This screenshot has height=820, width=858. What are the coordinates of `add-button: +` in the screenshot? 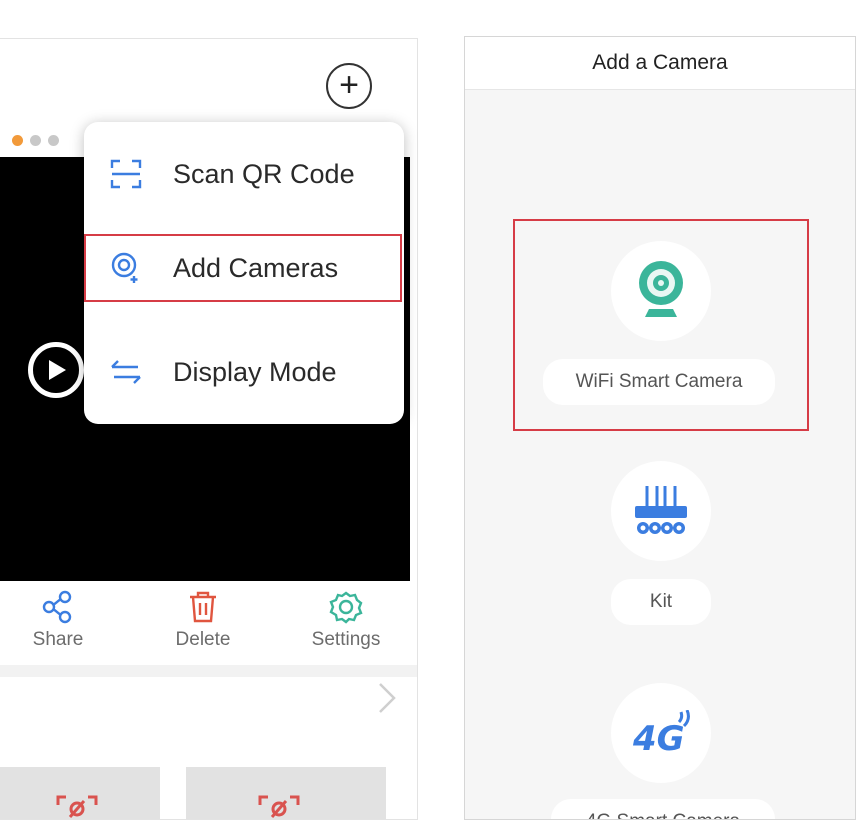 It's located at (349, 86).